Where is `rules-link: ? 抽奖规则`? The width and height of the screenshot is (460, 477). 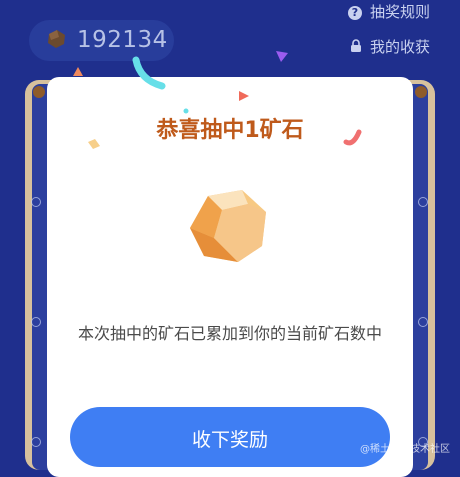 rules-link: ? 抽奖规则 is located at coordinates (388, 12).